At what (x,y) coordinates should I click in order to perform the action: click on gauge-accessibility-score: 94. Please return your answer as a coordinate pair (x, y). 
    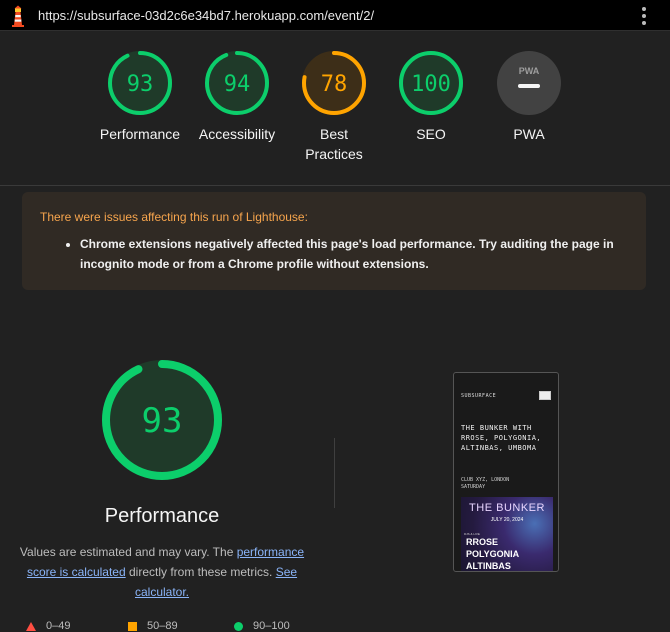
    Looking at the image, I should click on (237, 84).